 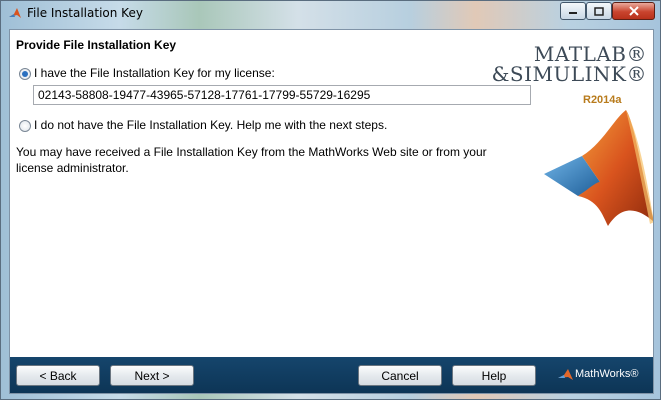 I want to click on page-title: Provide File Installation Key, so click(x=96, y=45).